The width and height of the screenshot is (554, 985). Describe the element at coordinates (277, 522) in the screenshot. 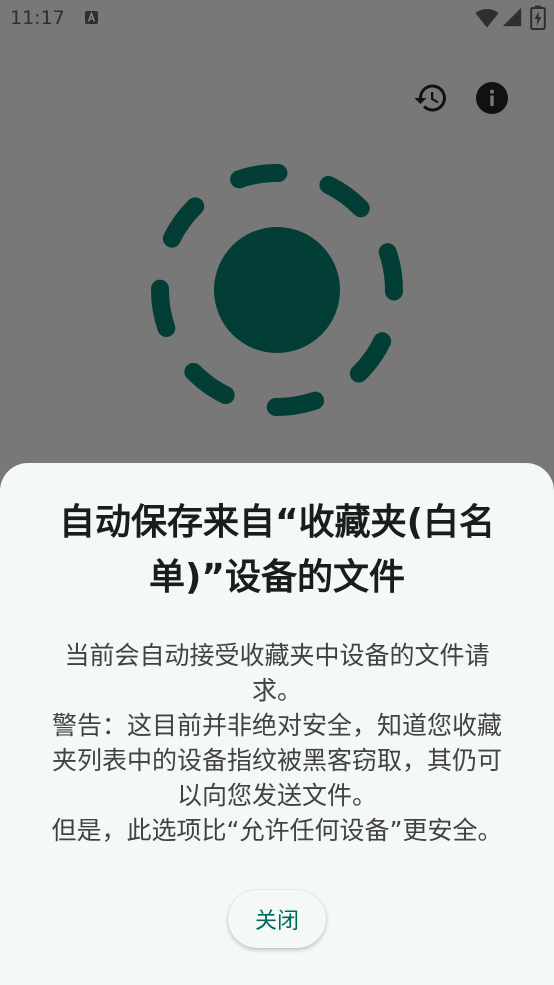

I see `dialog-title-line: 自动保存来自“收藏夹(白名` at that location.